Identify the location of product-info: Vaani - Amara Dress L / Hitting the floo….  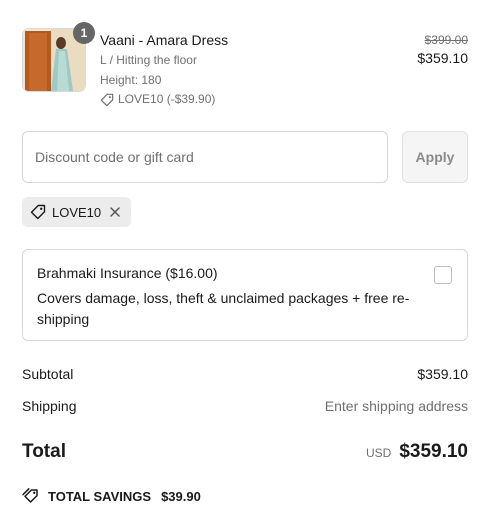
(164, 69).